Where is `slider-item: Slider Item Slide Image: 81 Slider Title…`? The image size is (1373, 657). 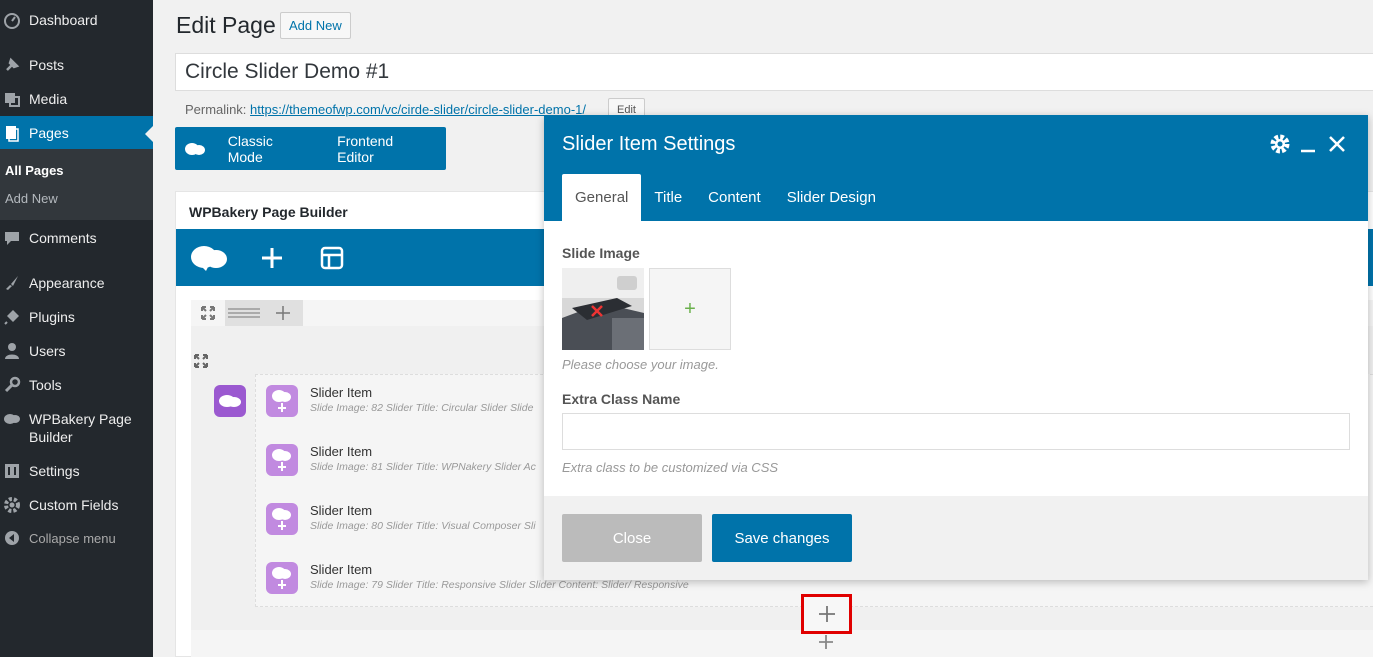
slider-item: Slider Item Slide Image: 81 Slider Title… is located at coordinates (416, 462).